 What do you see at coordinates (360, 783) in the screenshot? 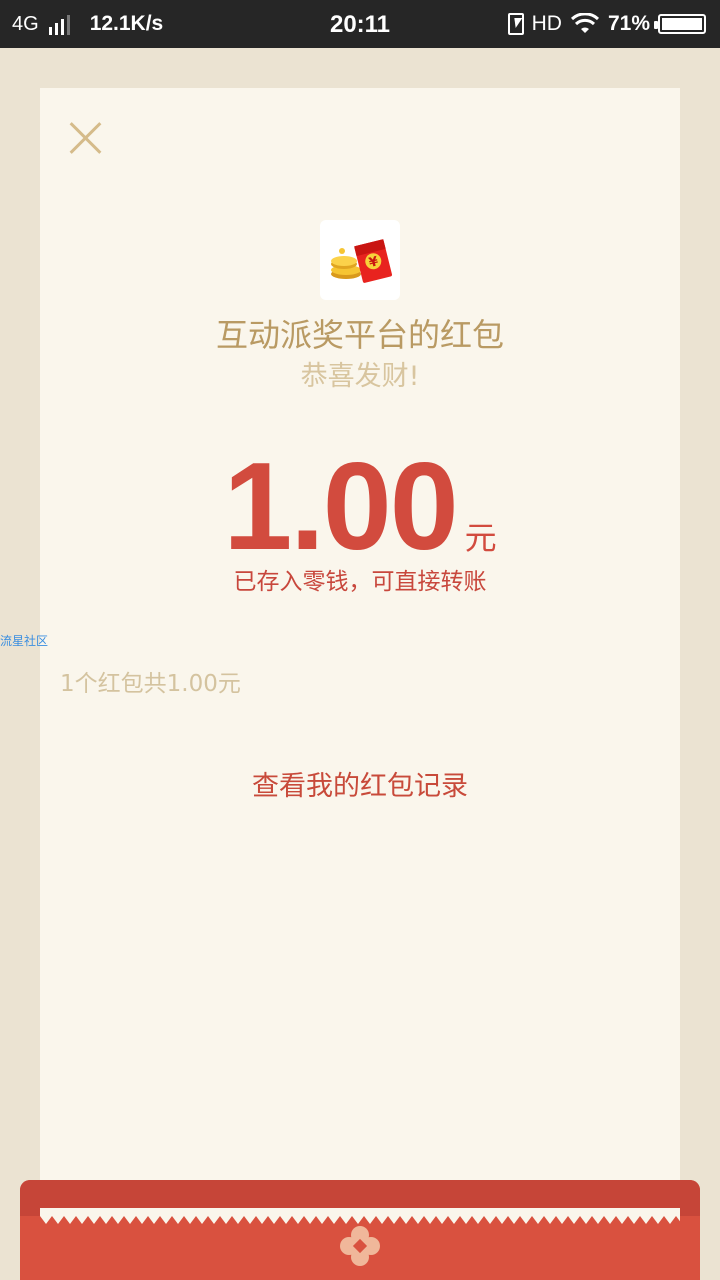
I see `view-history-link: 查看我的红包记录` at bounding box center [360, 783].